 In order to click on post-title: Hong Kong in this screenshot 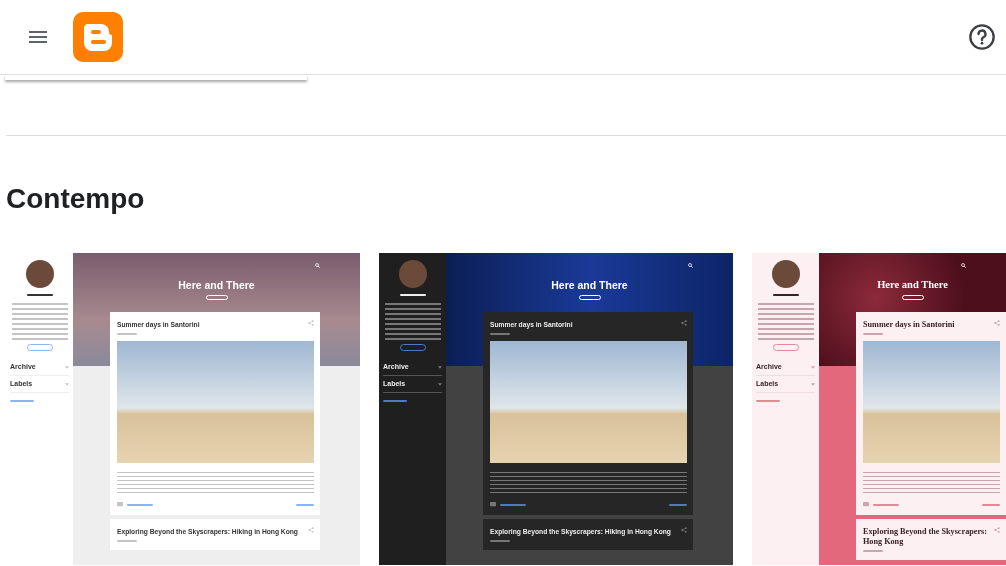, I will do `click(883, 542)`.